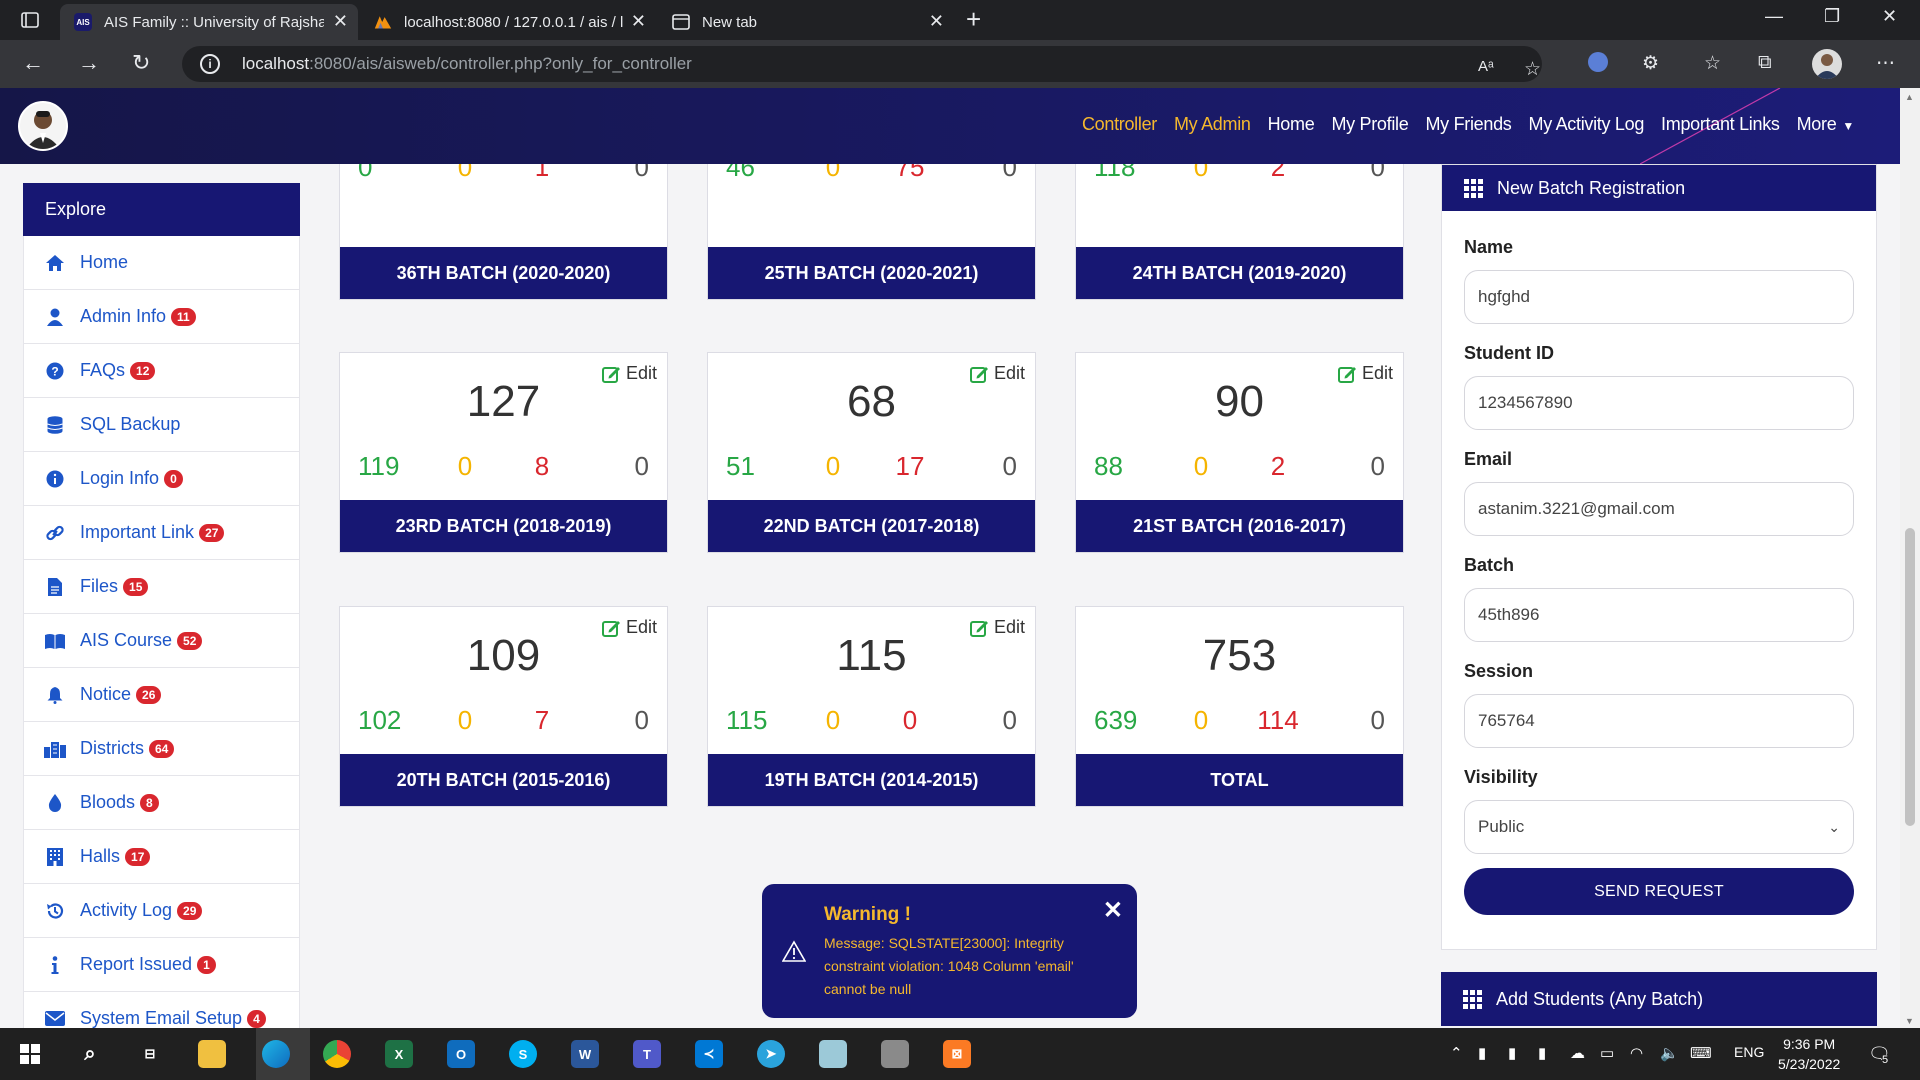  What do you see at coordinates (161, 317) in the screenshot?
I see `sidebar-item-admin-info: Admin Info 11` at bounding box center [161, 317].